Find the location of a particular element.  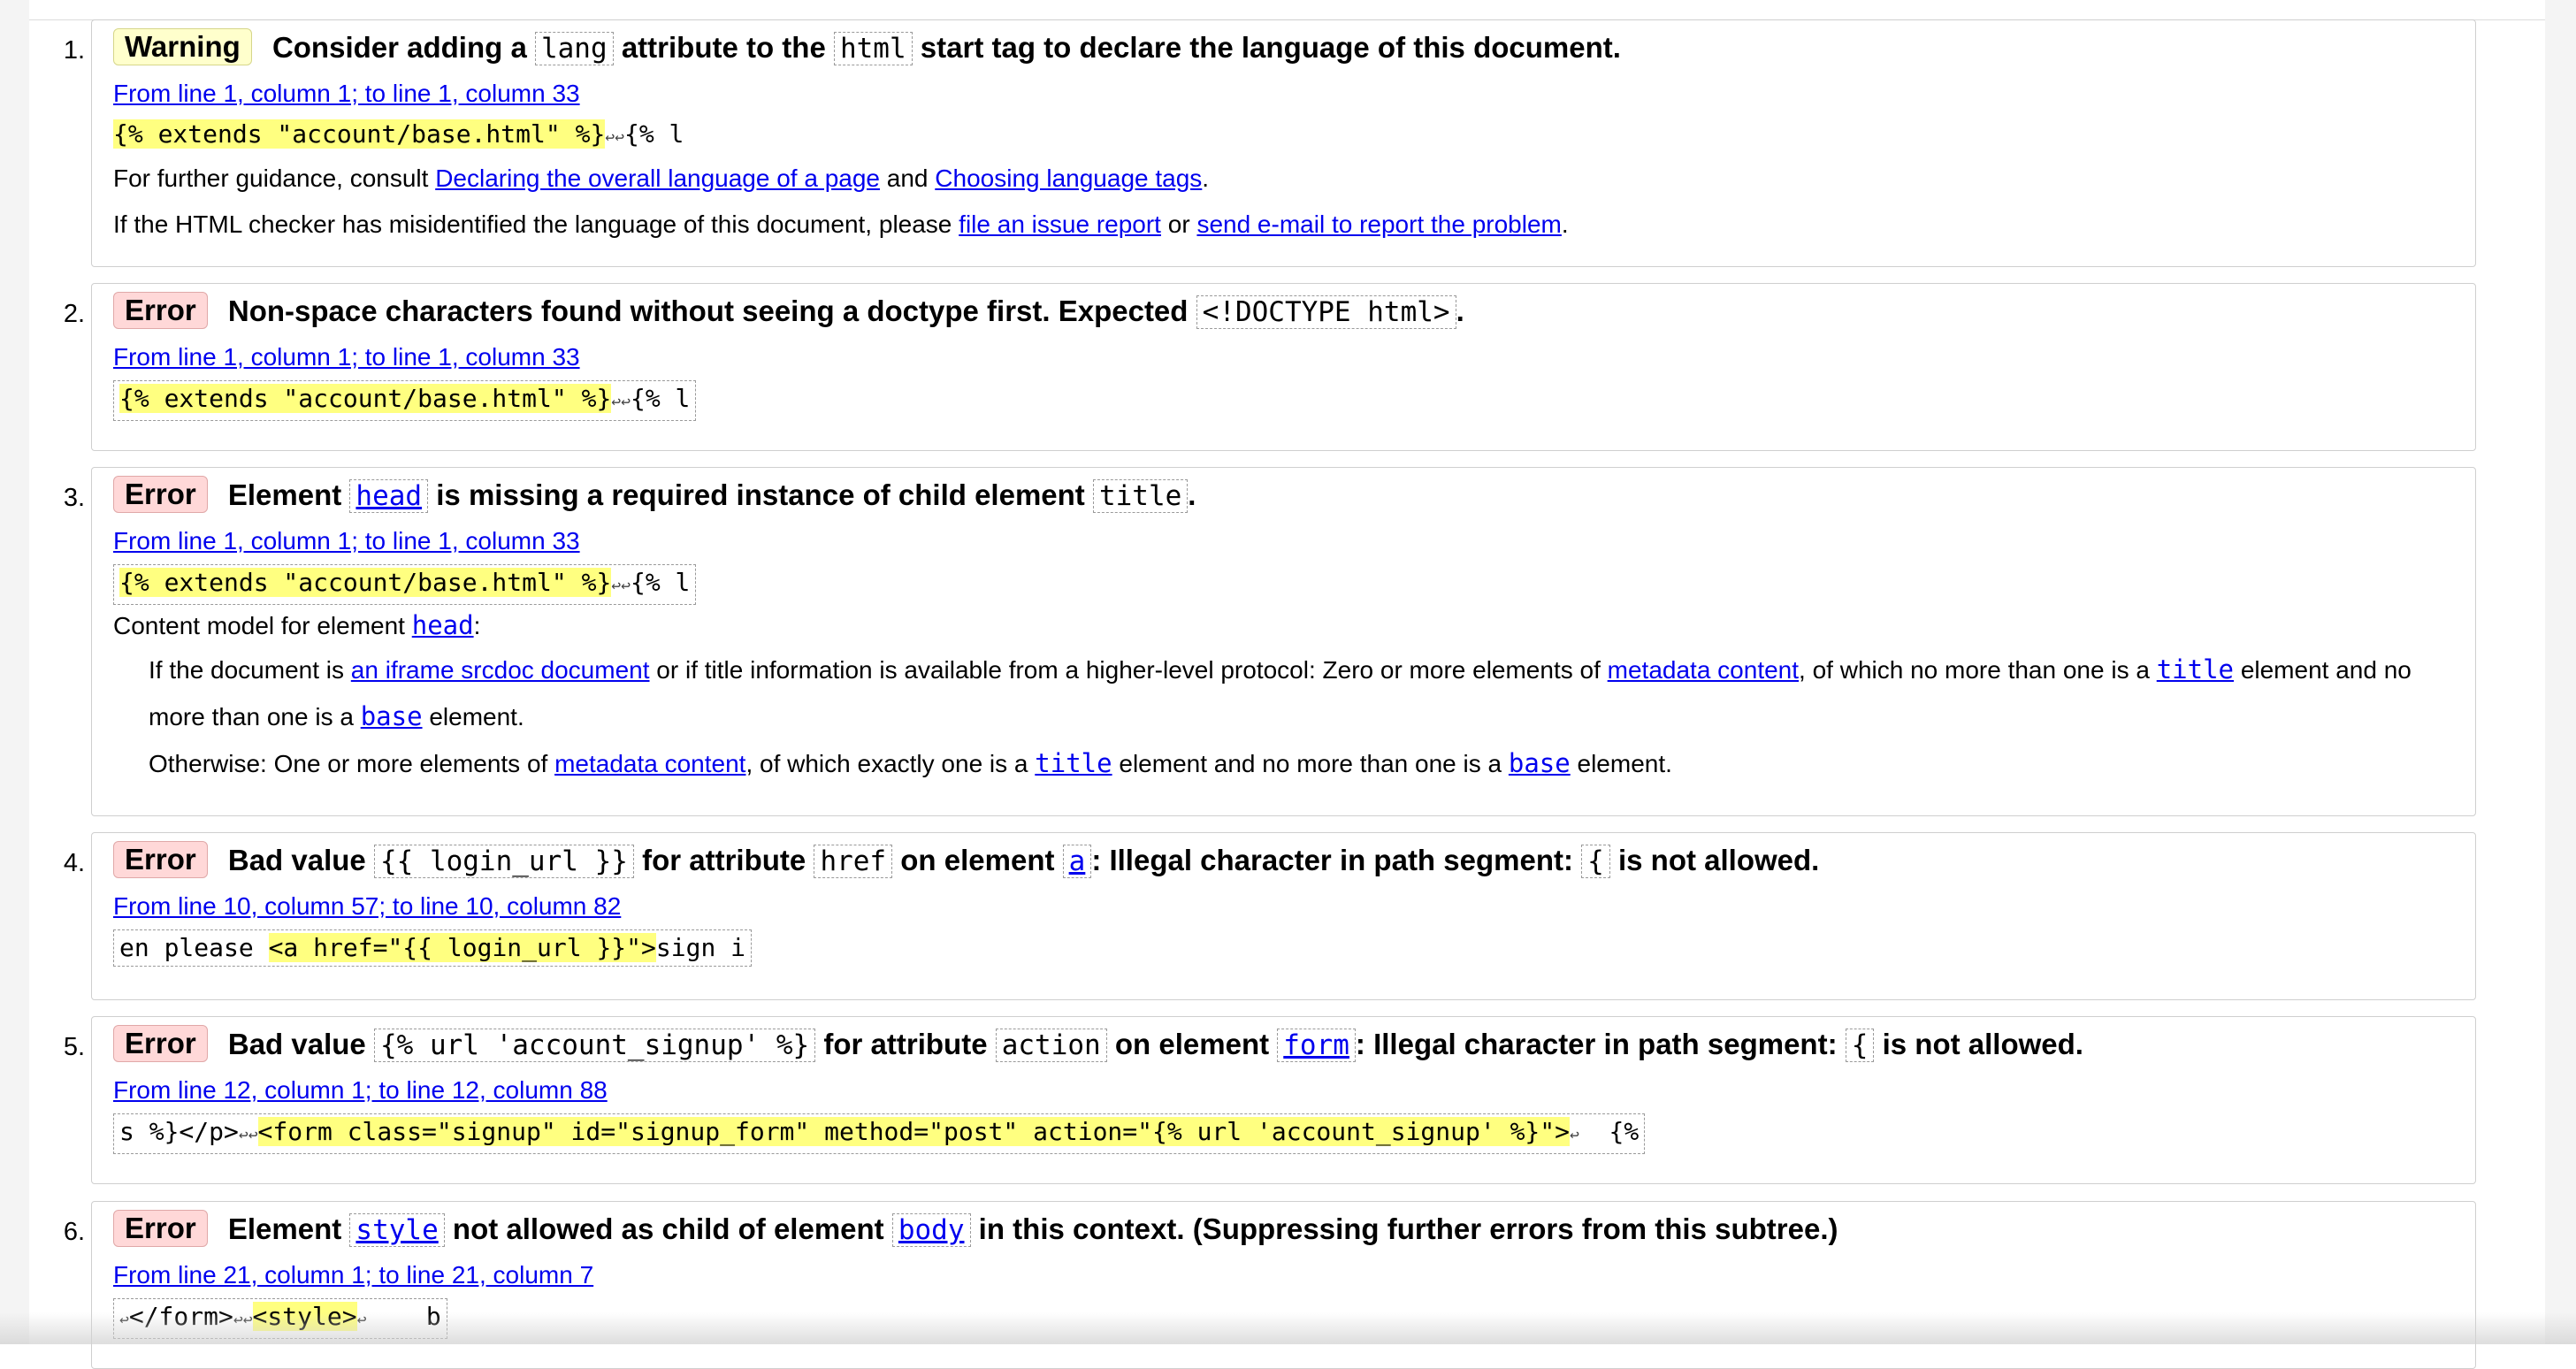

content-model-text: Content model for element is located at coordinates (259, 626).